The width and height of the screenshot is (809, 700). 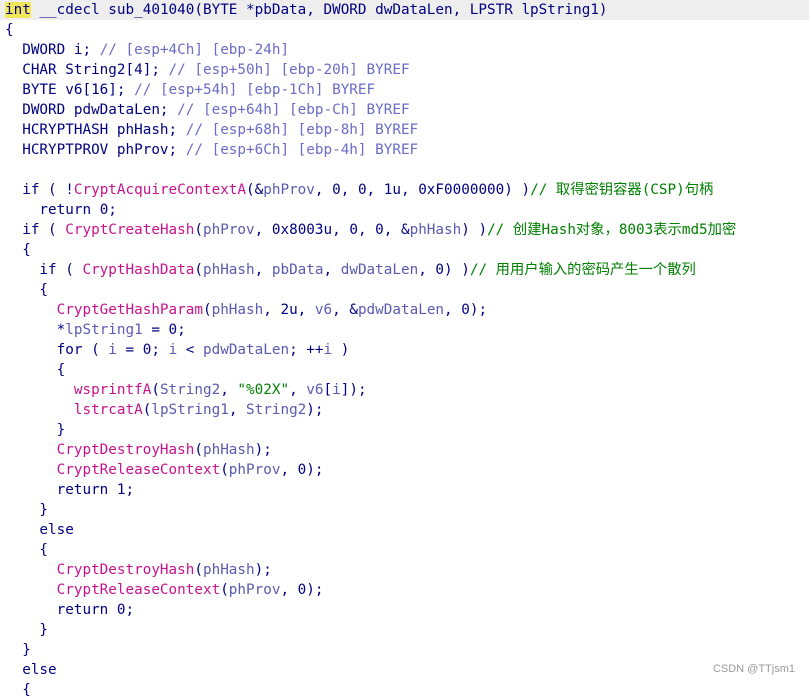 I want to click on code-token: // [esp+50h] [ebp-20h] BYREF, so click(x=289, y=70).